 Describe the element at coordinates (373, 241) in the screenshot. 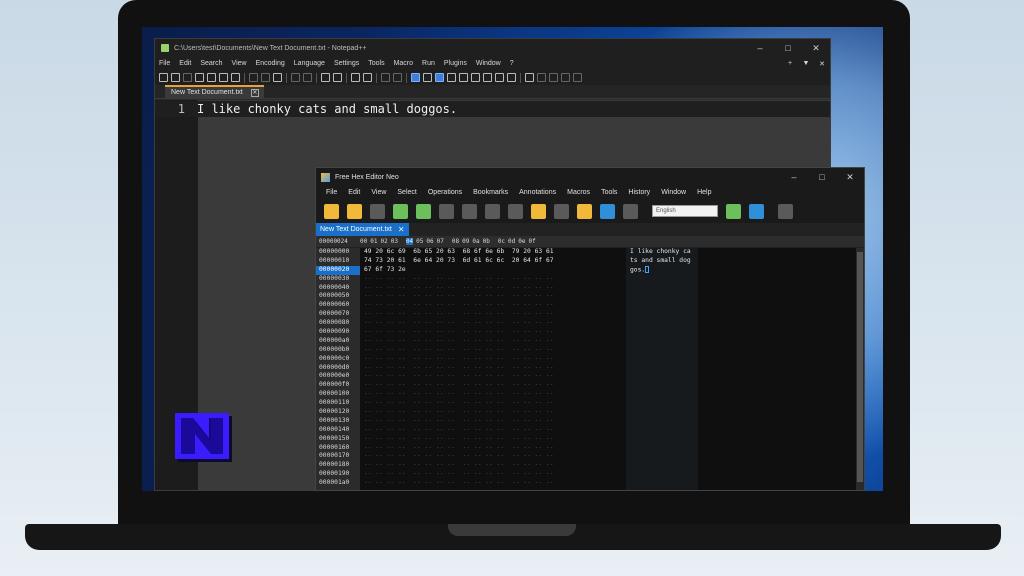

I see `column-header-01: 01` at that location.